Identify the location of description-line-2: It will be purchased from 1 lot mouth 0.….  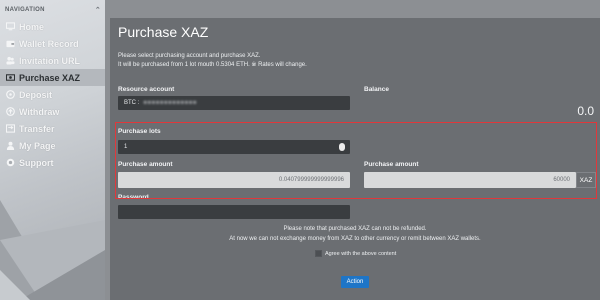
(212, 65).